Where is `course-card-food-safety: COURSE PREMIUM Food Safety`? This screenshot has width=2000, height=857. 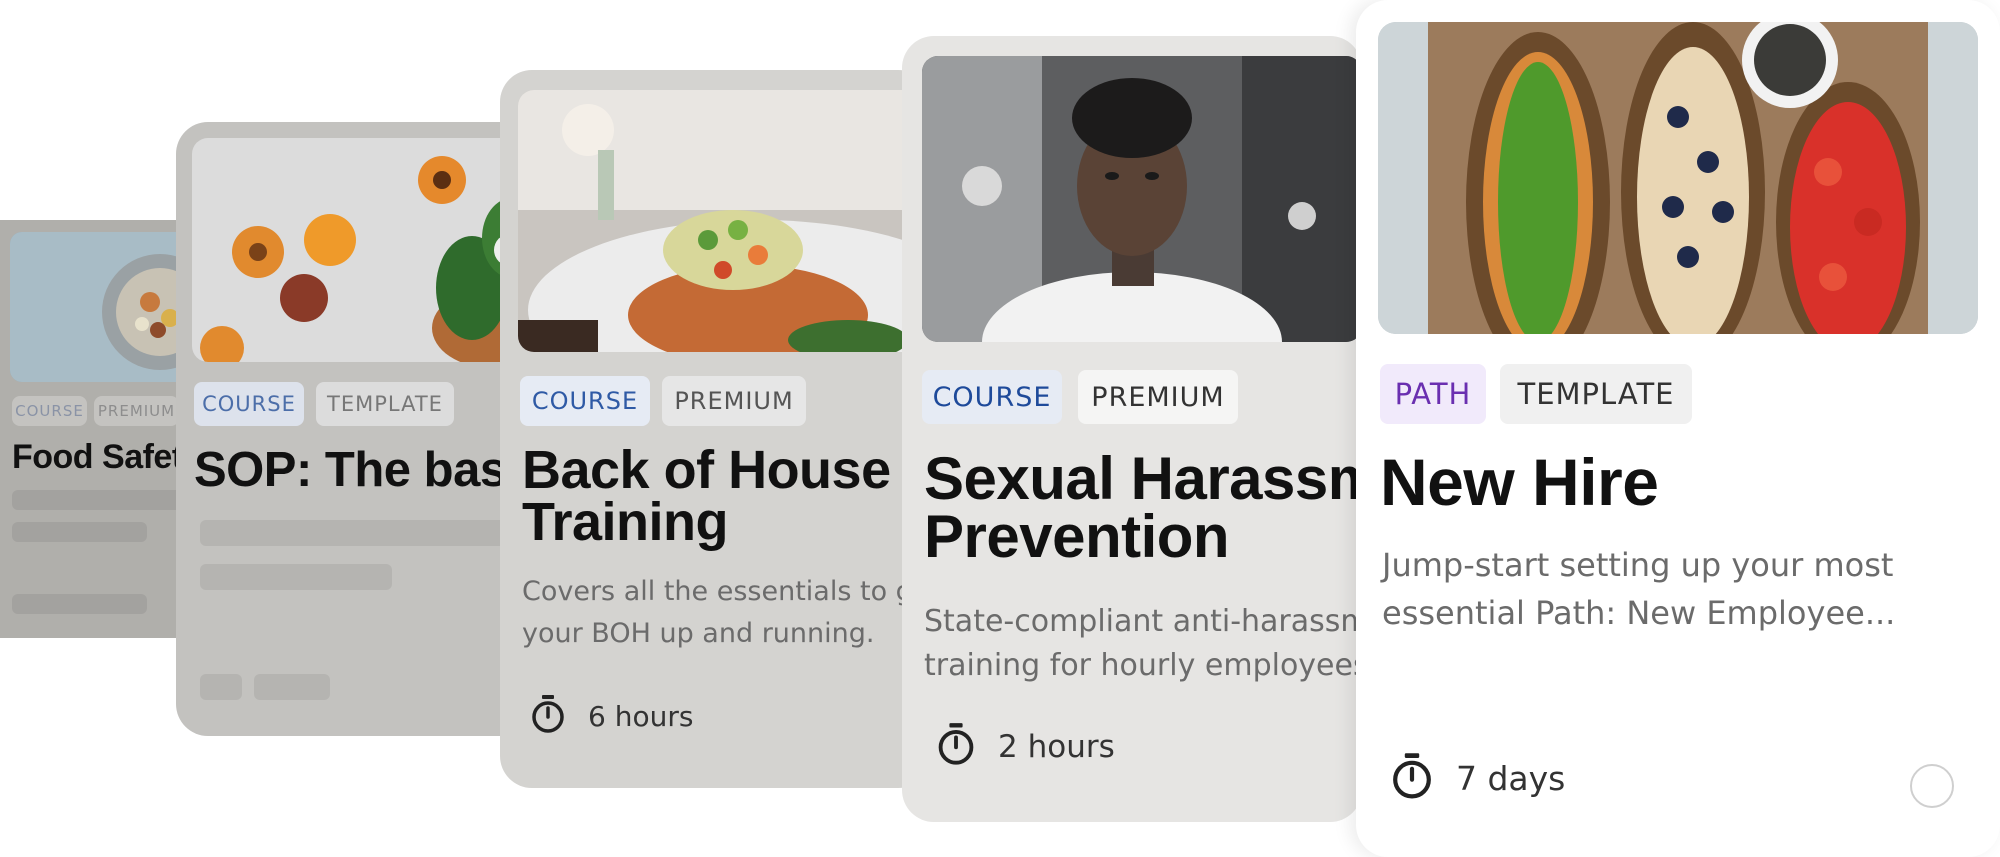 course-card-food-safety: COURSE PREMIUM Food Safety is located at coordinates (100, 429).